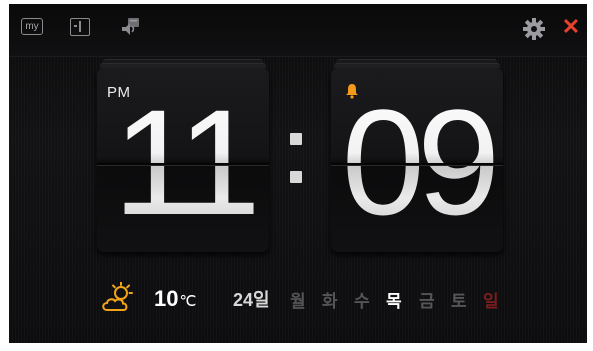 The height and width of the screenshot is (351, 593). I want to click on weekday-fri: 금, so click(427, 301).